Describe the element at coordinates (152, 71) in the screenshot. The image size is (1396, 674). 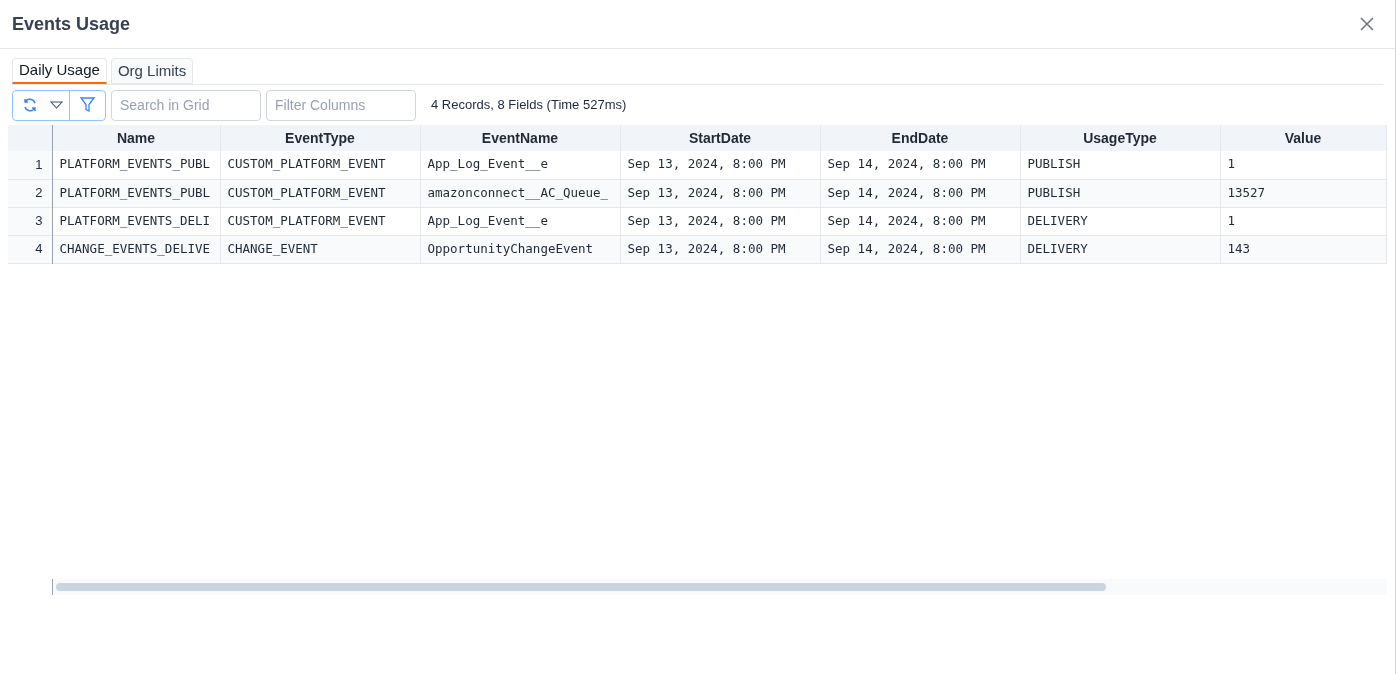
I see `tab: Org Limits` at that location.